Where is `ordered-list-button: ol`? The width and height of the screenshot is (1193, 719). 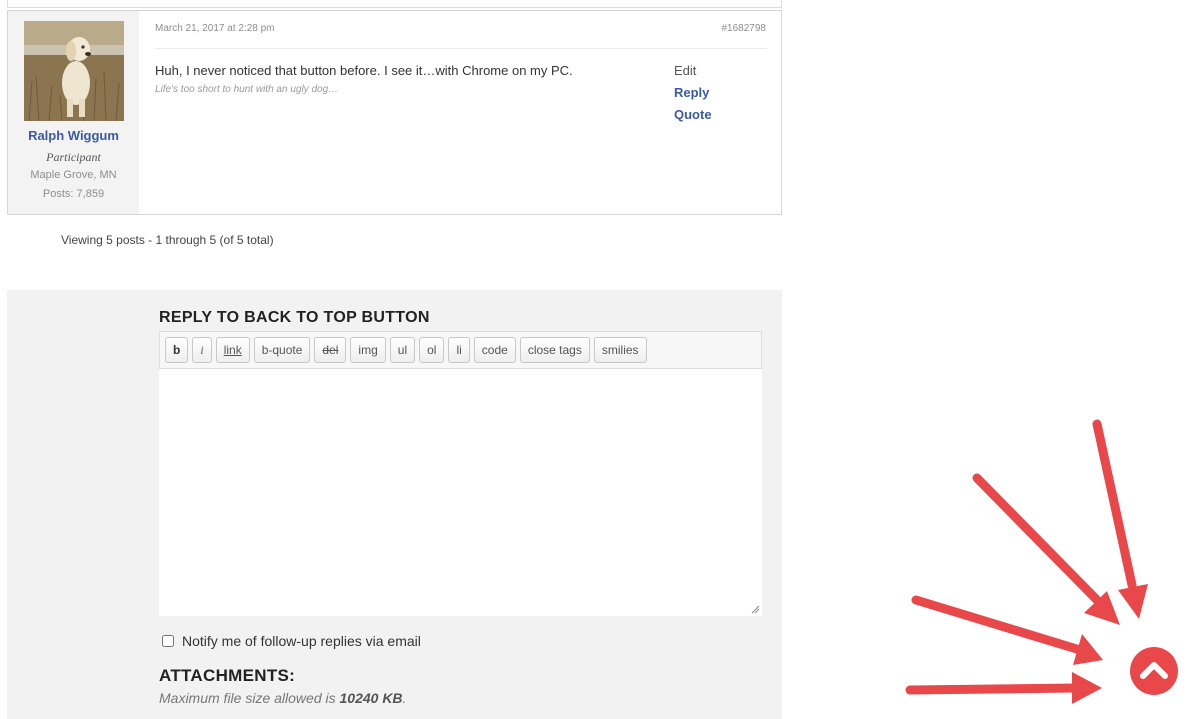 ordered-list-button: ol is located at coordinates (432, 350).